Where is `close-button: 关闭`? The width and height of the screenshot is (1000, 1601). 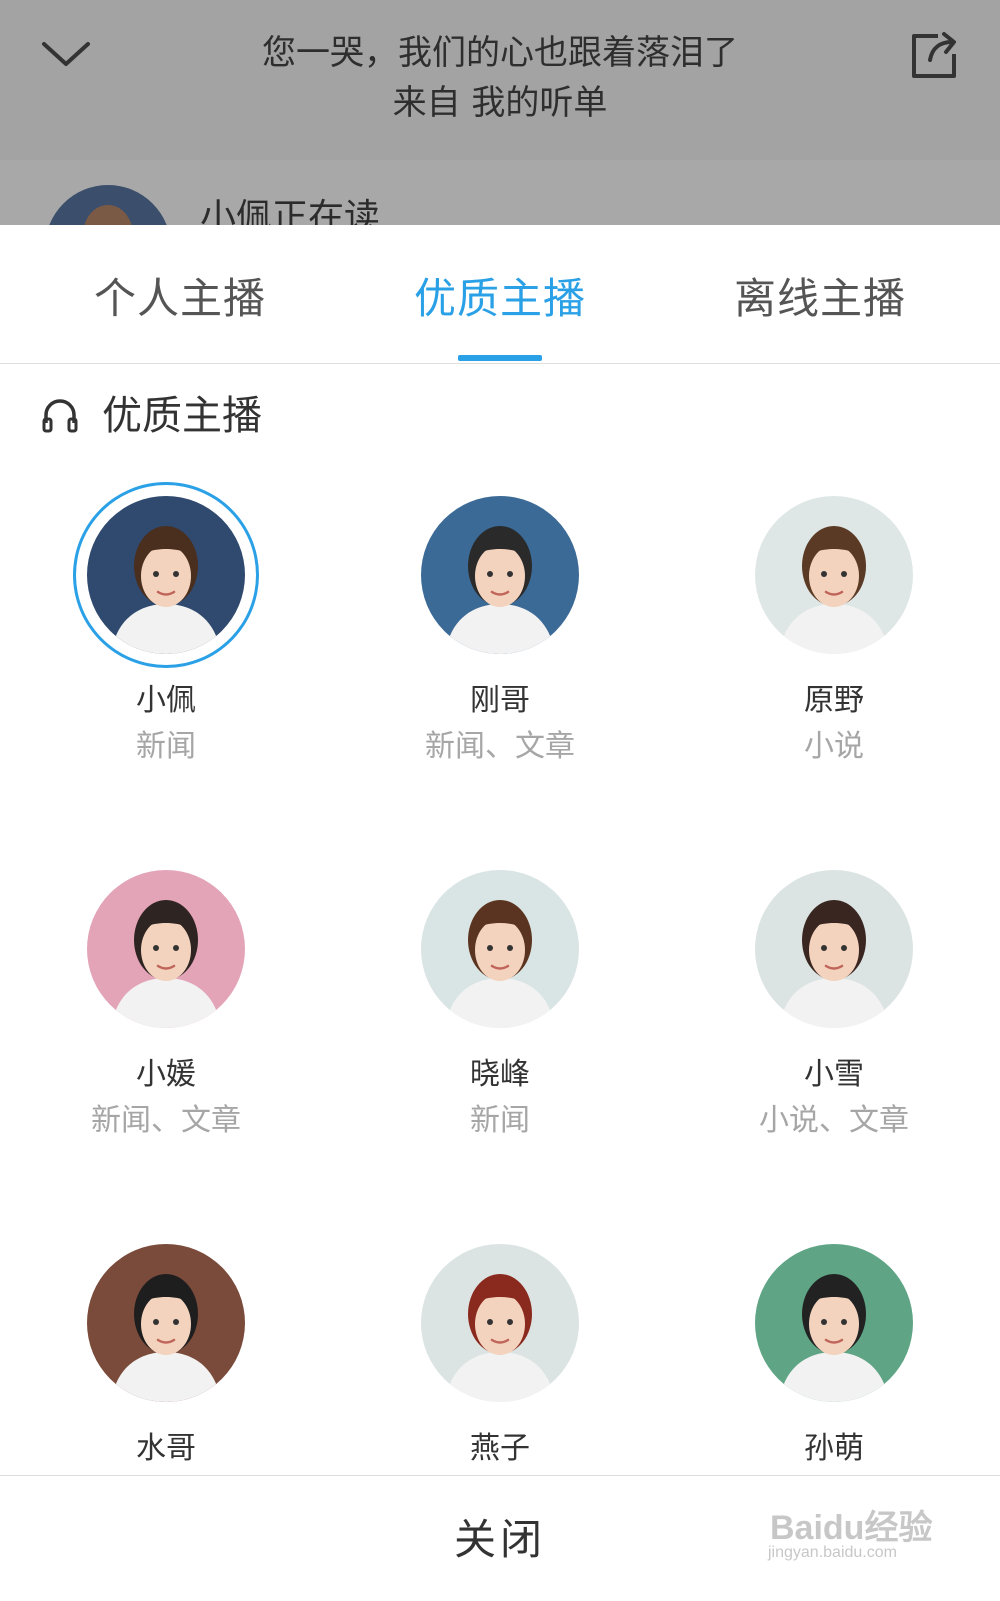 close-button: 关闭 is located at coordinates (500, 1536).